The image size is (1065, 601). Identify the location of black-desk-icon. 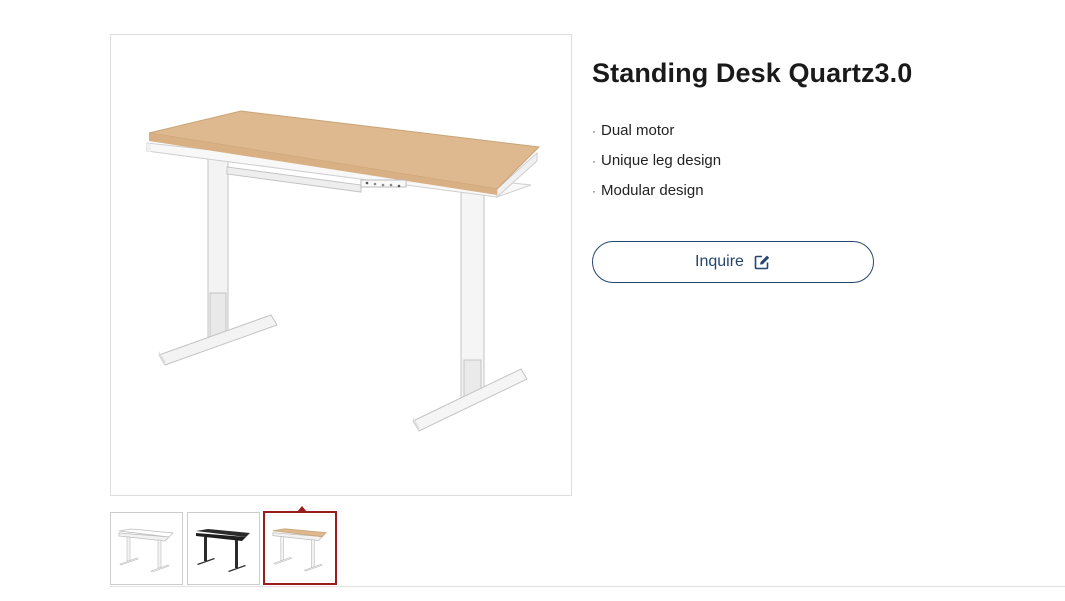
(223, 550).